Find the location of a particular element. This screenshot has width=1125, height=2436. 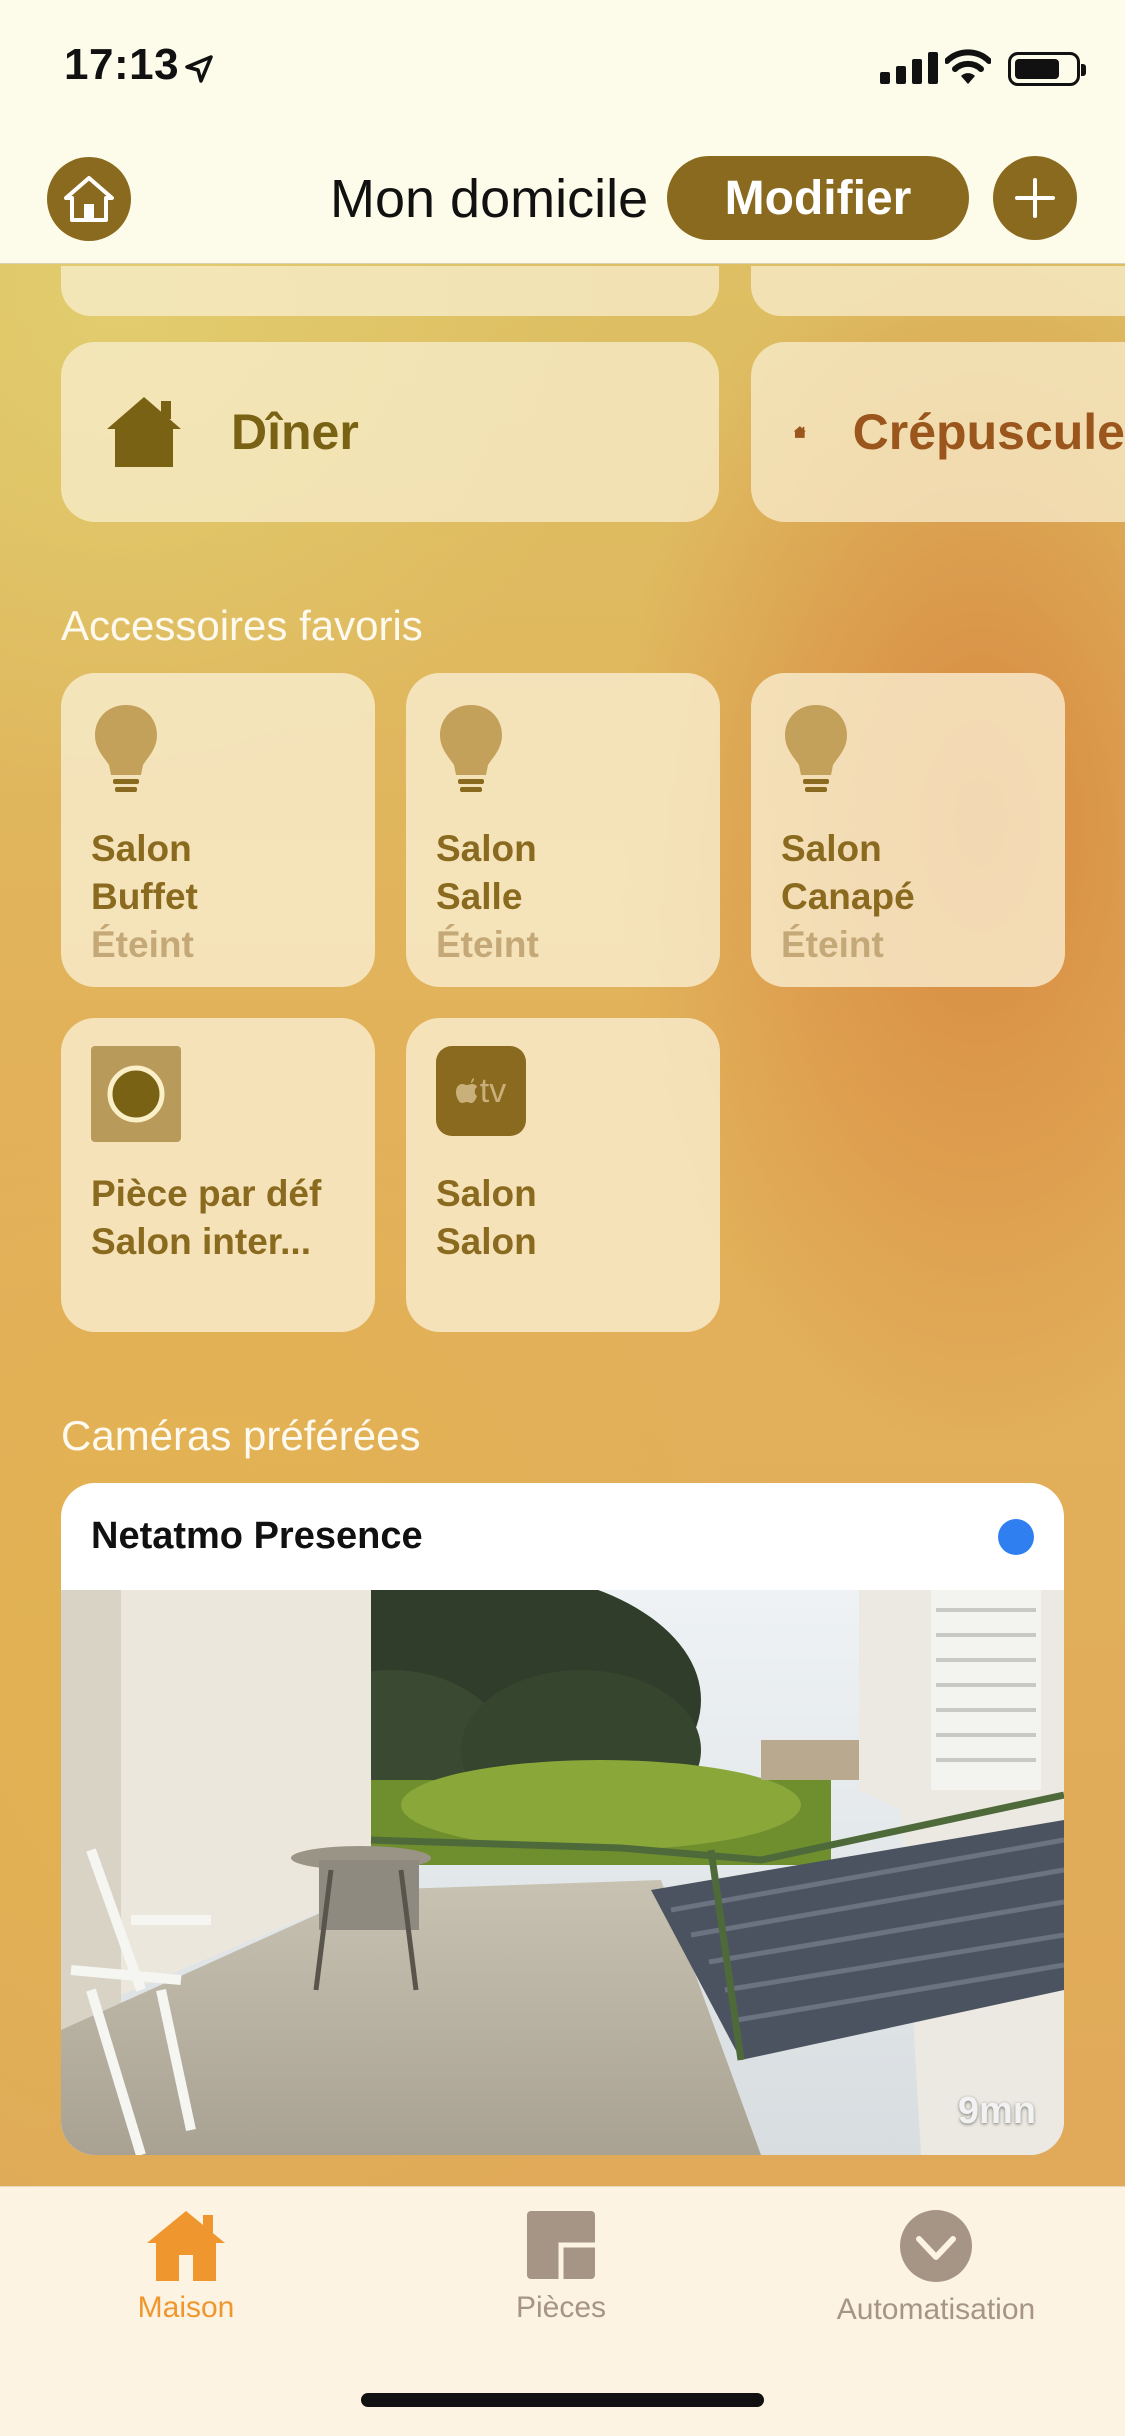

accessory-name: Canapé is located at coordinates (848, 896).